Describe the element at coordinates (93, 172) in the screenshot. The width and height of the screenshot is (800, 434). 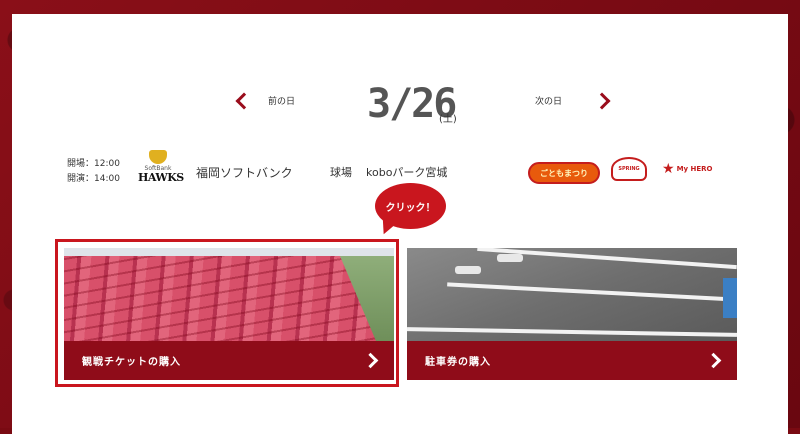
I see `game-times: 開場：12:00 開演：14:00` at that location.